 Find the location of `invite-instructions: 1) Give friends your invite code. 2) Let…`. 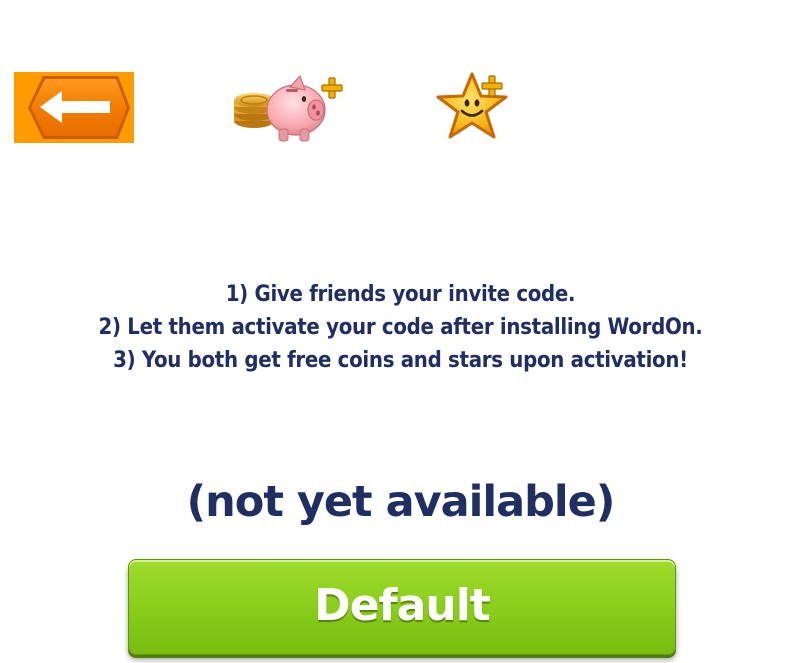

invite-instructions: 1) Give friends your invite code. 2) Let… is located at coordinates (400, 327).